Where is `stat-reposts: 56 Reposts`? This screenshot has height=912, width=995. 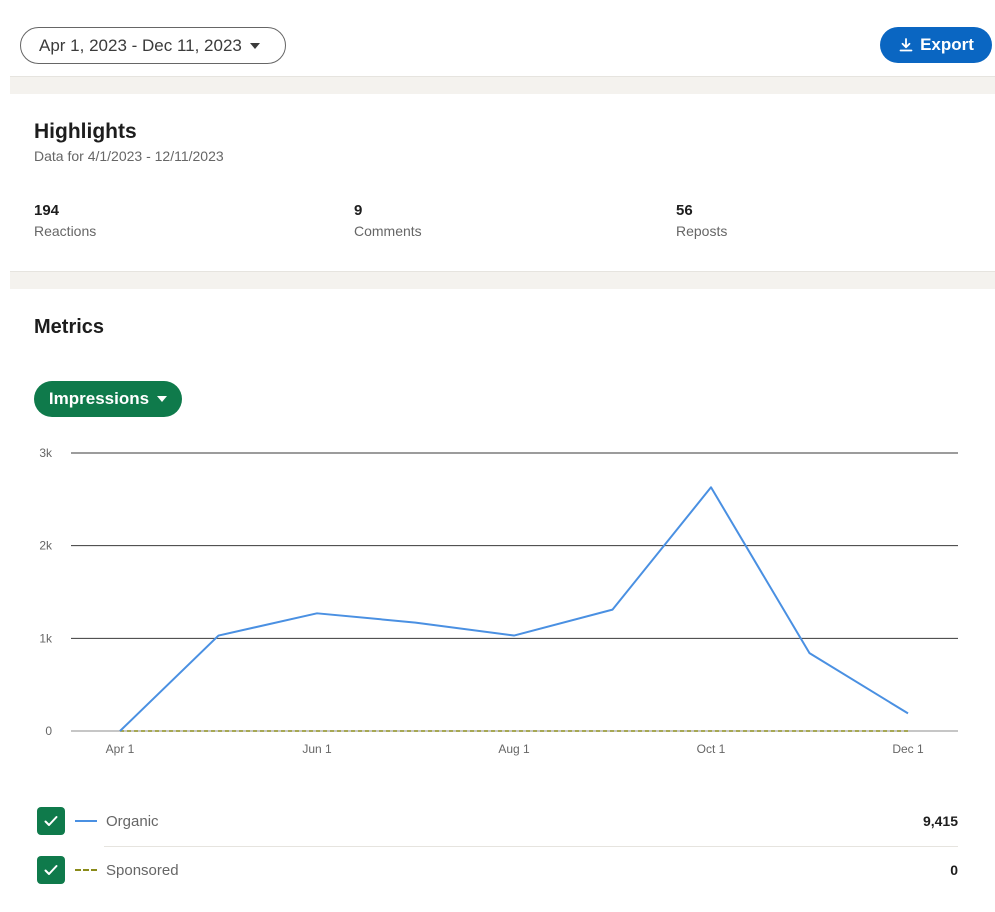 stat-reposts: 56 Reposts is located at coordinates (701, 220).